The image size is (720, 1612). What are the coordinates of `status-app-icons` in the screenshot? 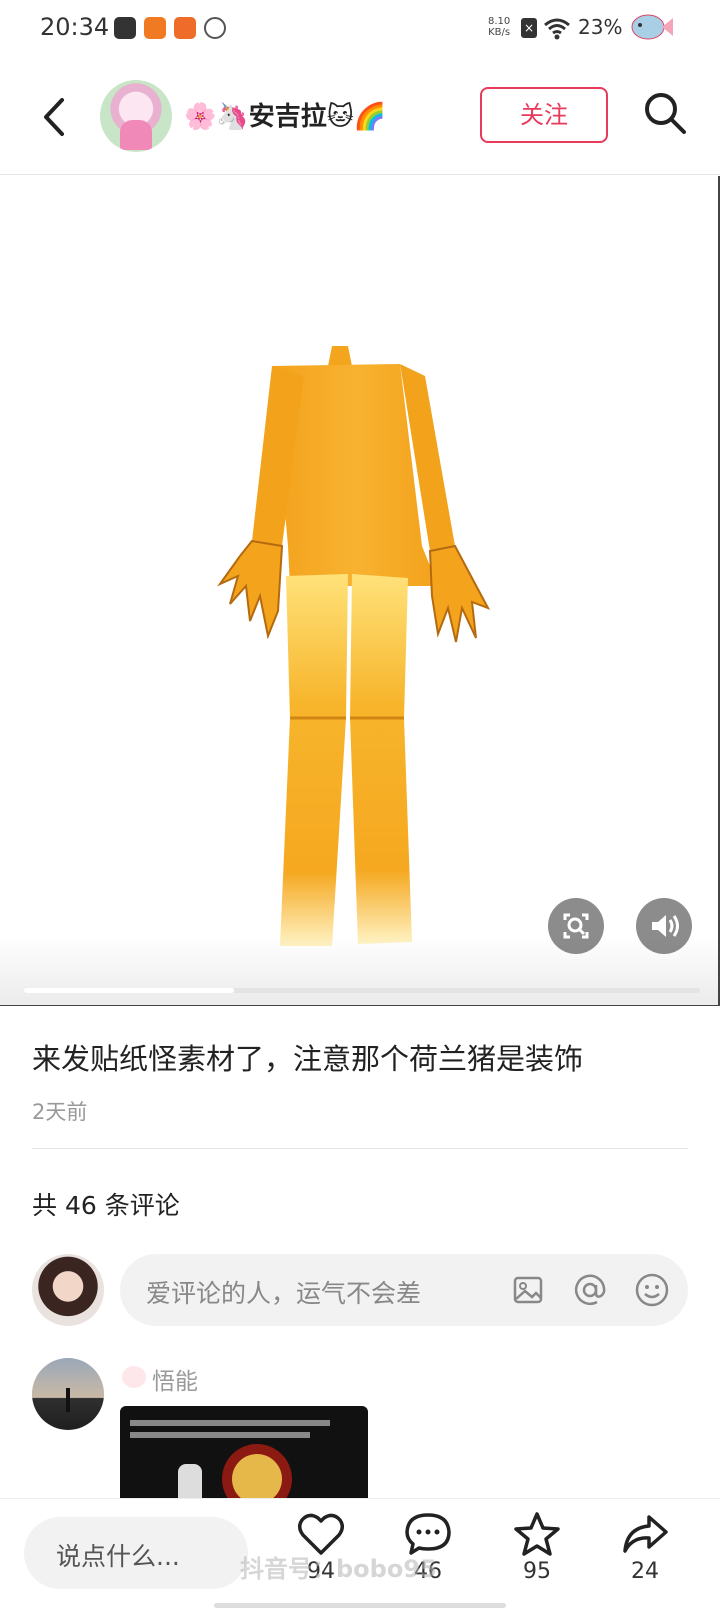 It's located at (170, 28).